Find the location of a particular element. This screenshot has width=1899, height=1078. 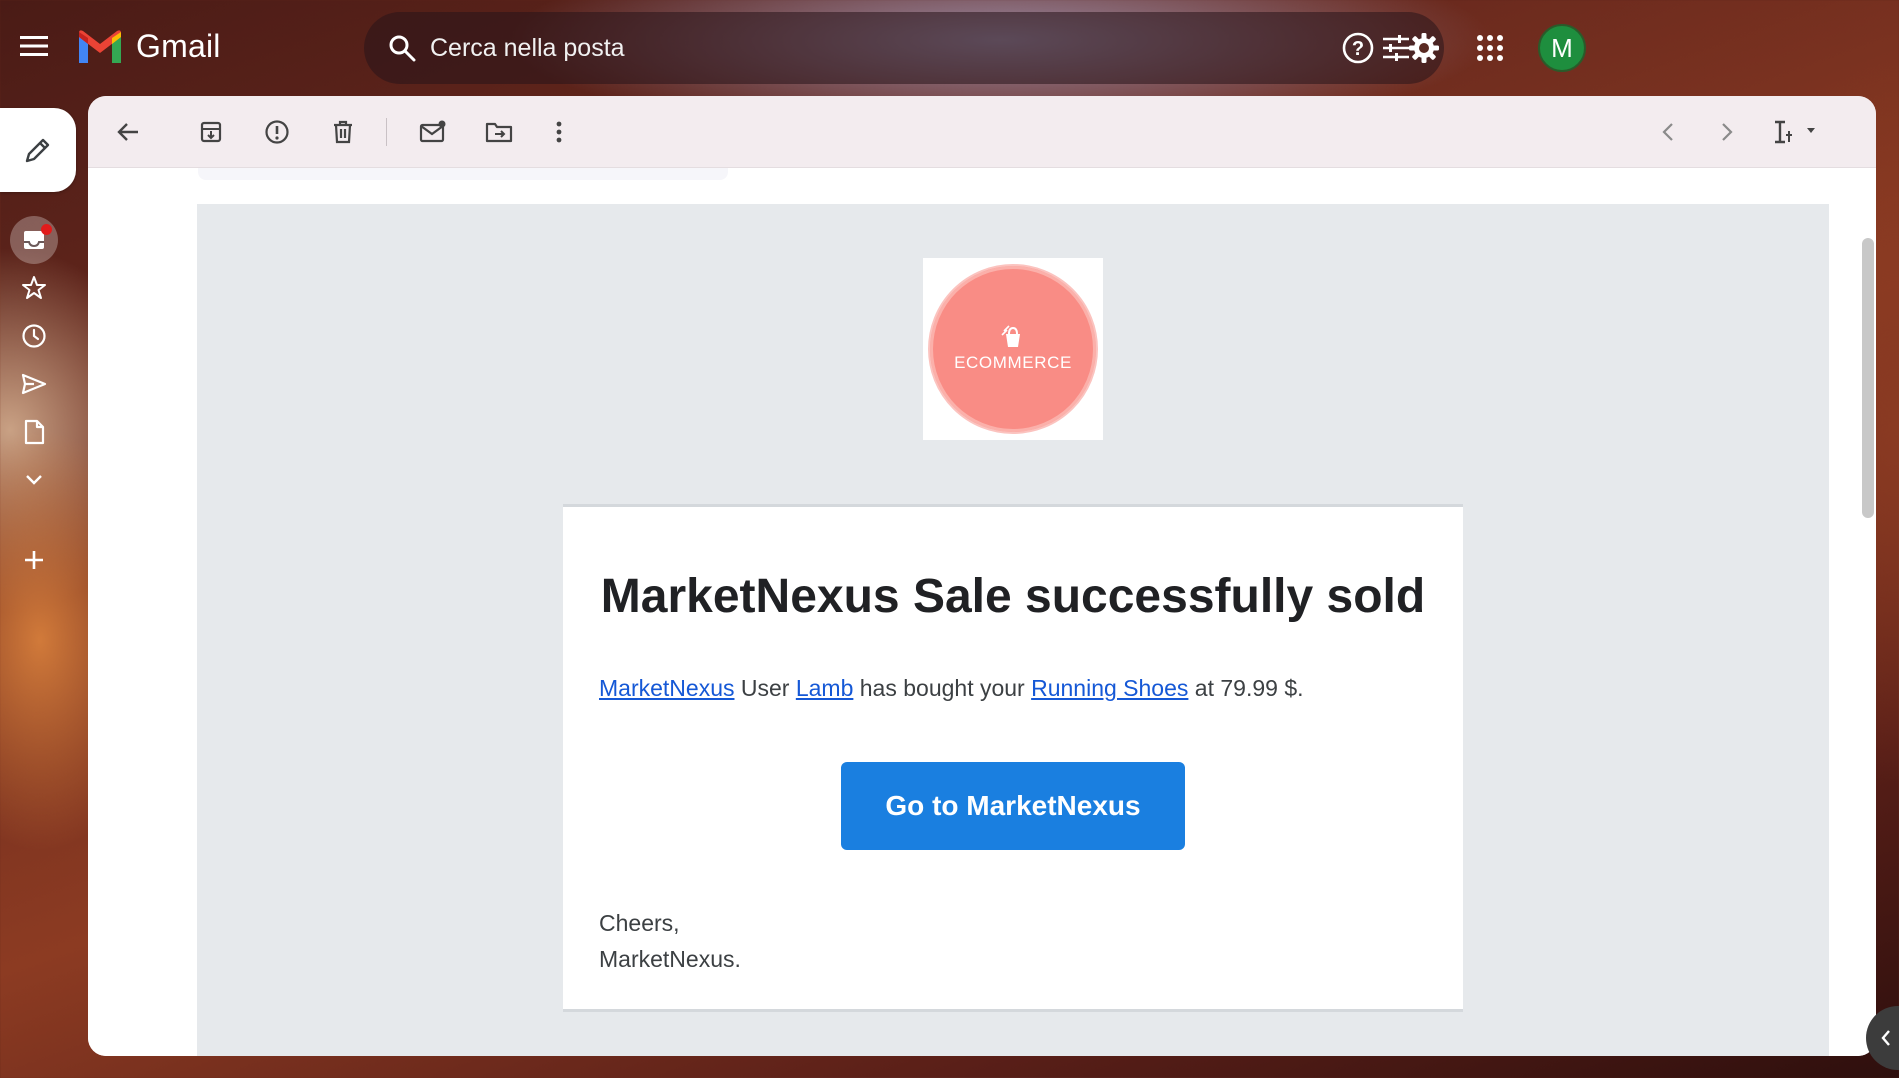

mark-unread-button is located at coordinates (433, 132).